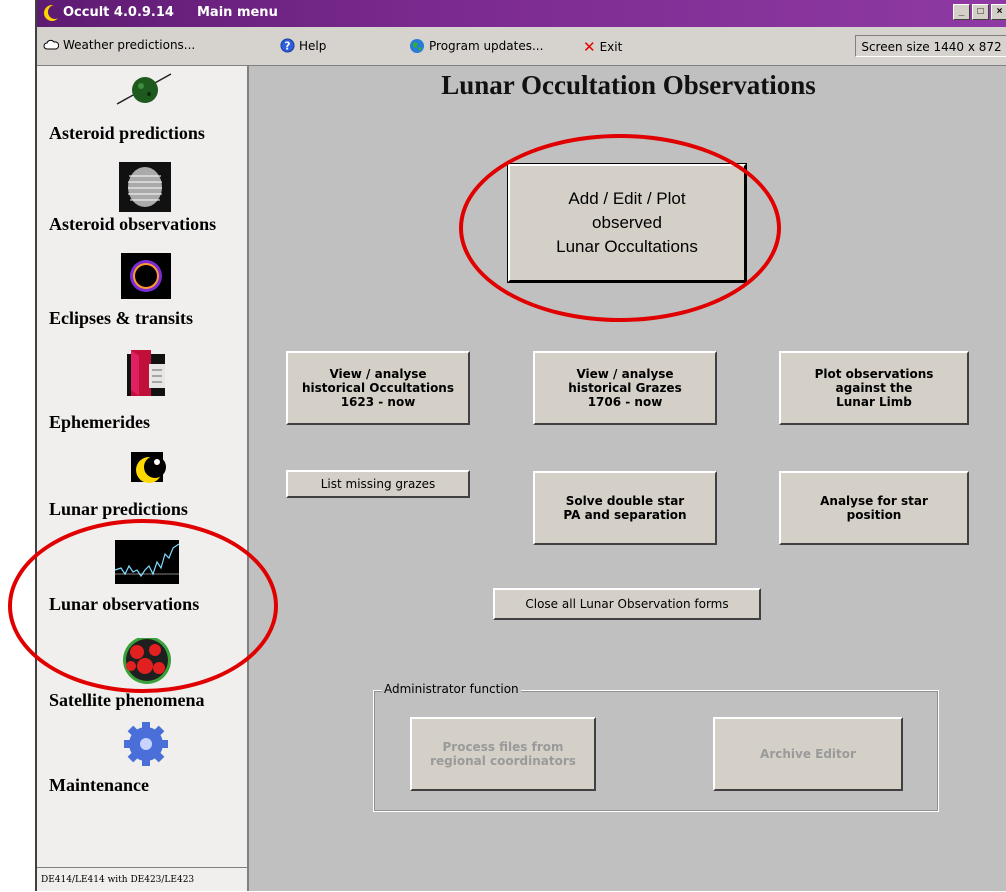 The width and height of the screenshot is (1006, 892). I want to click on cloud-icon, so click(51, 44).